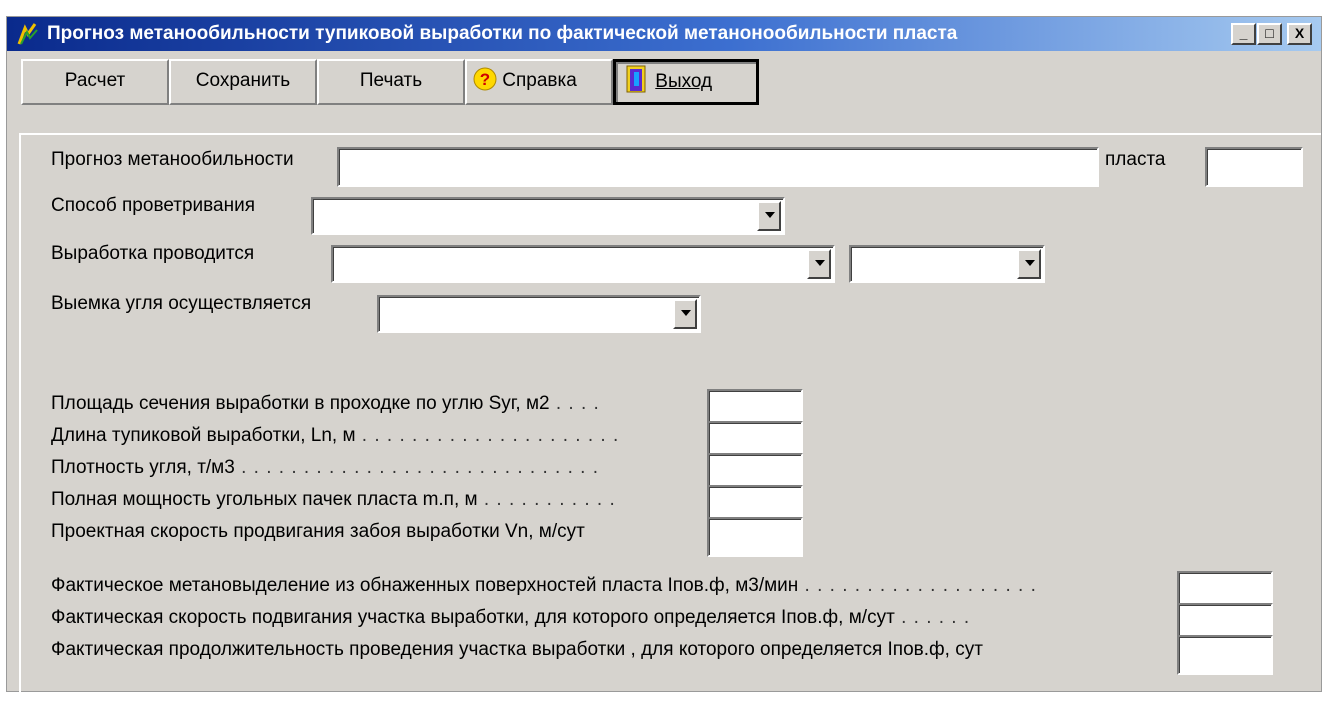  I want to click on extraction-combo, so click(539, 314).